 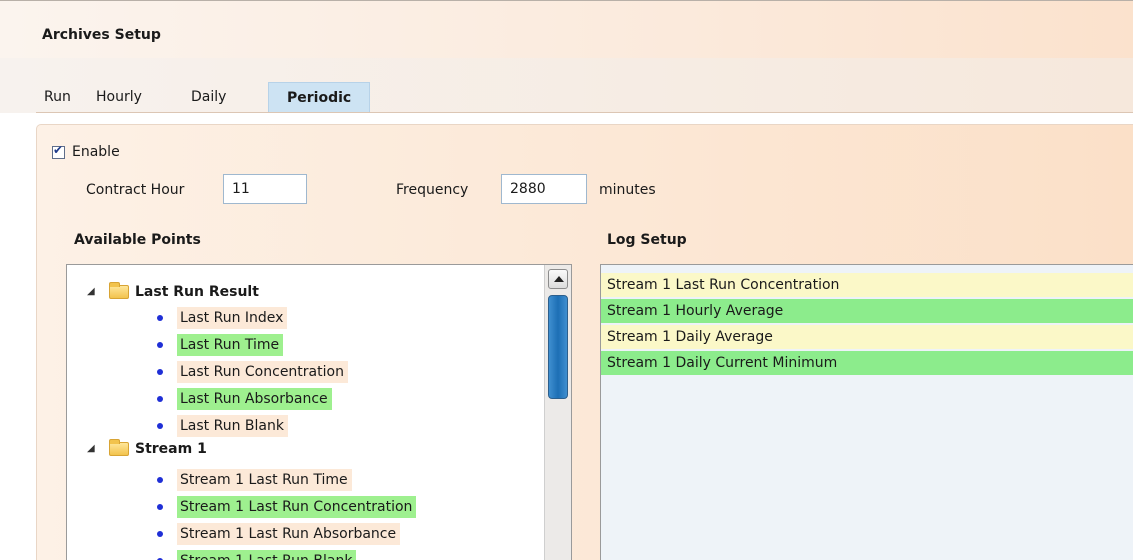 What do you see at coordinates (566, 85) in the screenshot?
I see `tab-strip: Run Hourly Daily Periodic` at bounding box center [566, 85].